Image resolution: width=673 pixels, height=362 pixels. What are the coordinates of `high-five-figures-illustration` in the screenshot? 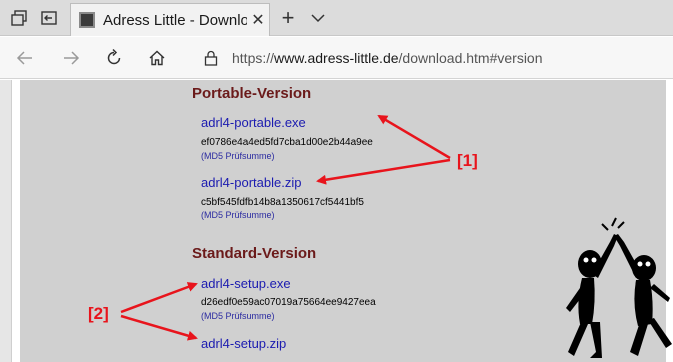 It's located at (619, 287).